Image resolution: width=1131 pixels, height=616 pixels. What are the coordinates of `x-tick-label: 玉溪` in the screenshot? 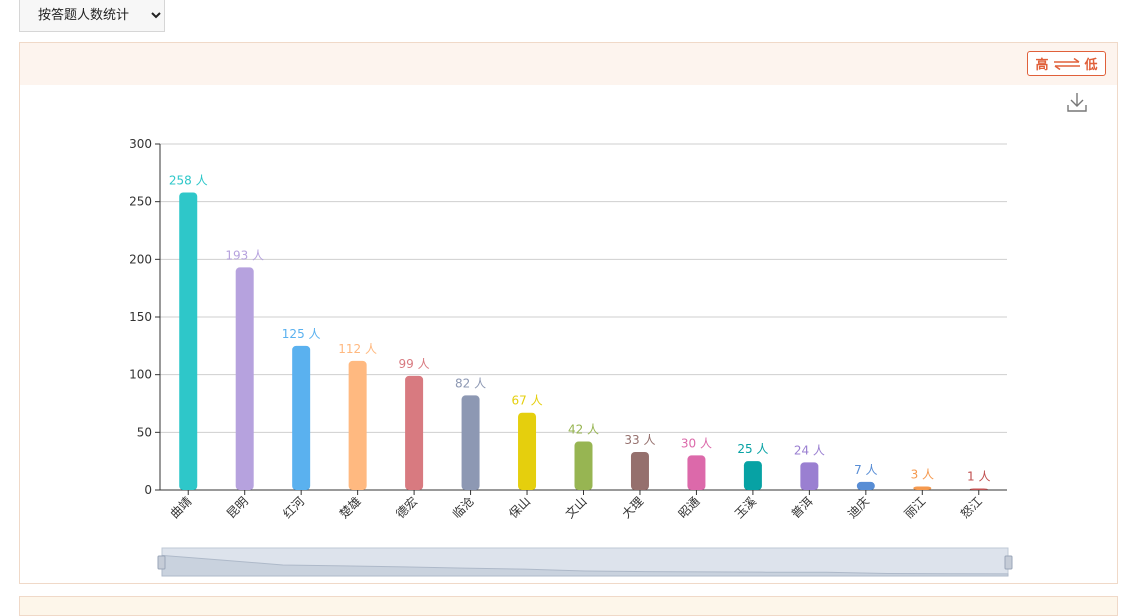 It's located at (745, 507).